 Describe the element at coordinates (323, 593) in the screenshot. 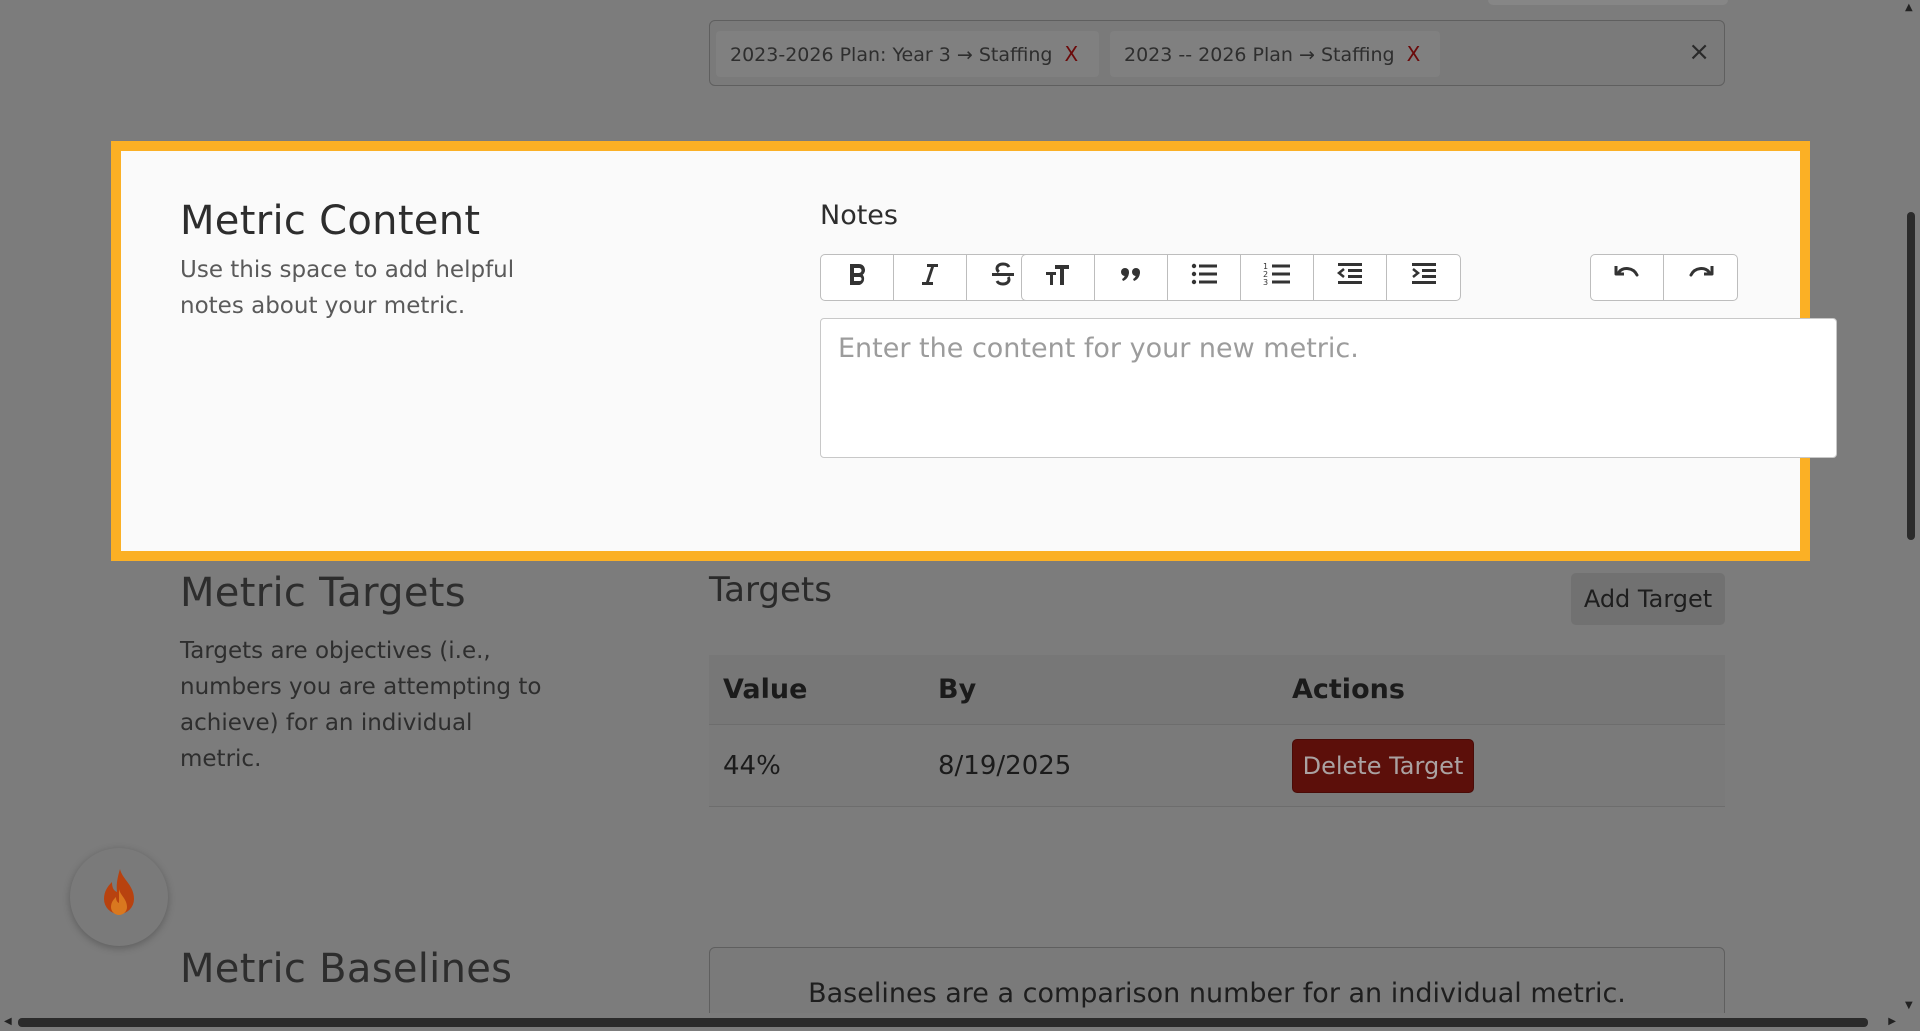

I see `metric-targets-title: Metric Targets` at that location.